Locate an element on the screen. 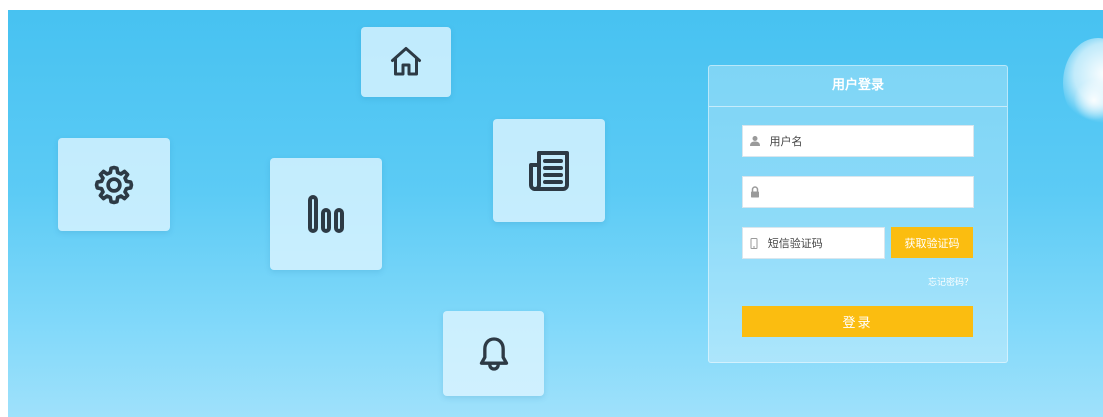 The width and height of the screenshot is (1103, 417). settings-icon is located at coordinates (114, 184).